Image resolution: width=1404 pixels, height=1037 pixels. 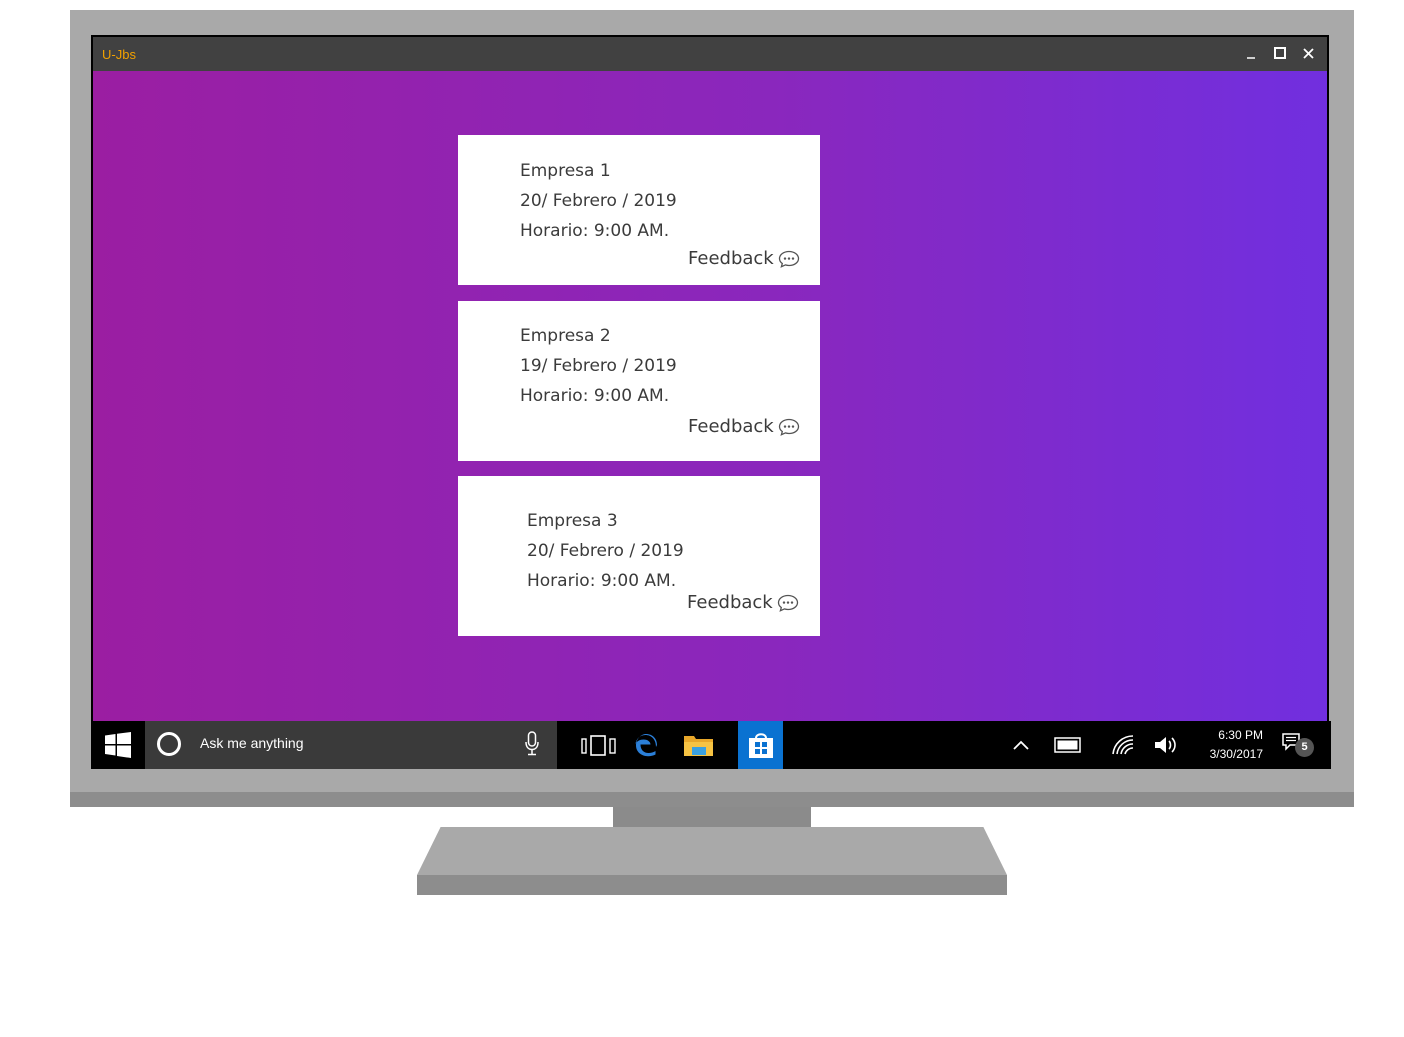 I want to click on show-hidden-icons-button, so click(x=1021, y=745).